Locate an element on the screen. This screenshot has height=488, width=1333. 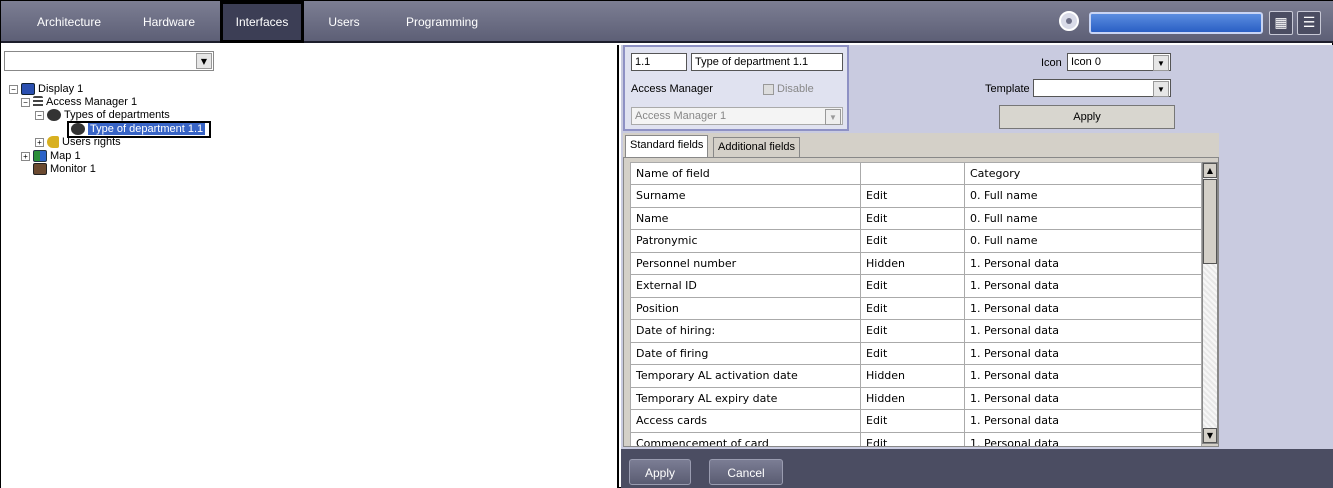
field-name-cell: Personnel number is located at coordinates (745, 263).